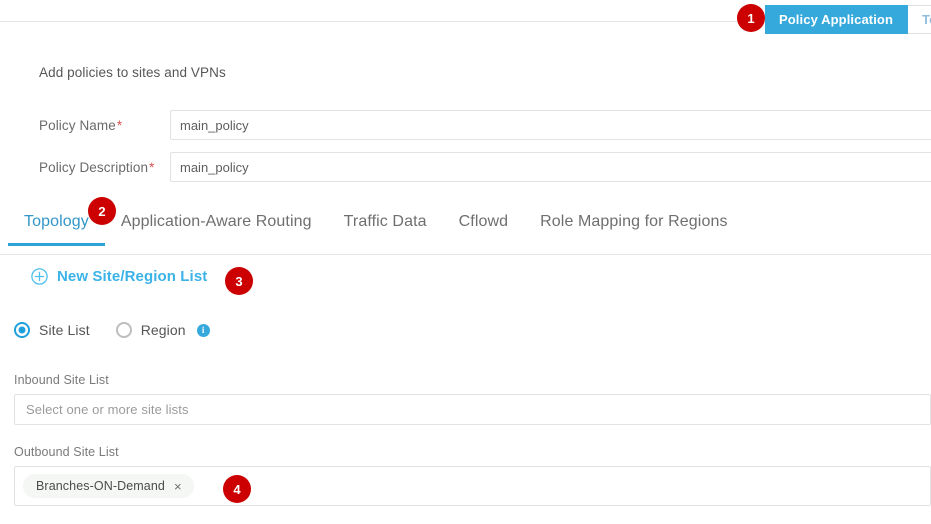 The height and width of the screenshot is (524, 931). Describe the element at coordinates (385, 221) in the screenshot. I see `tab-traffic-data-label: Traffic Data` at that location.